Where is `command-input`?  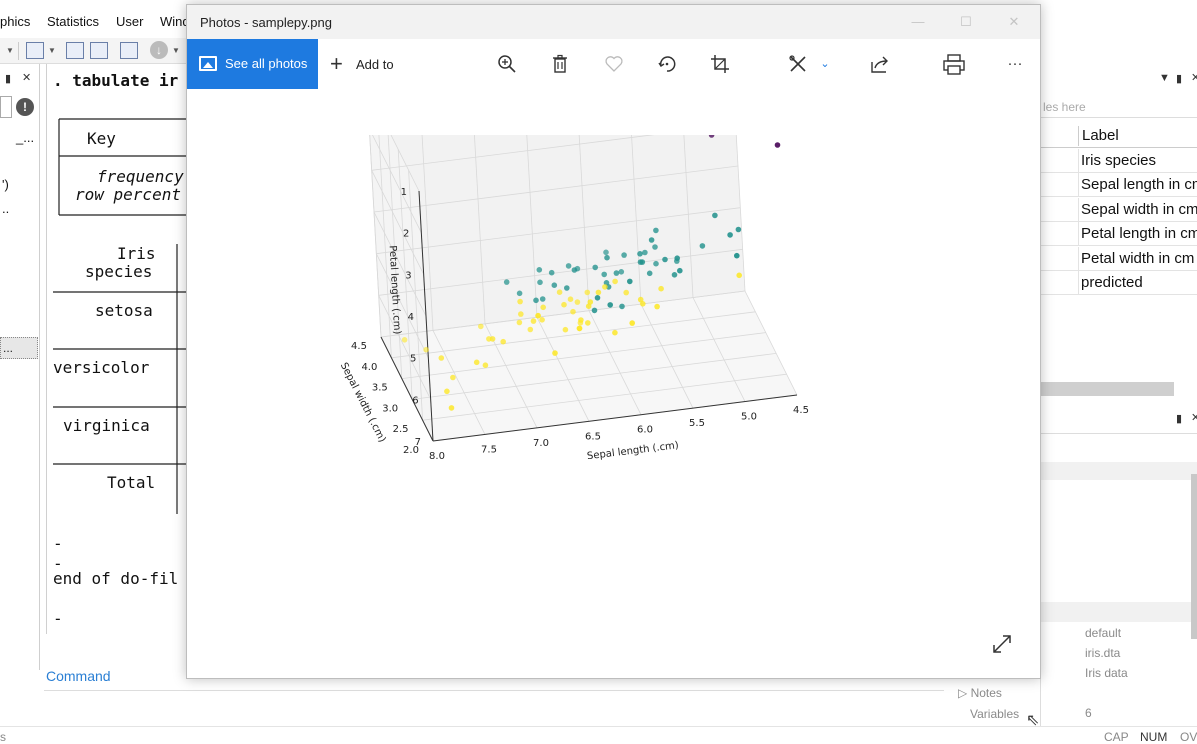
command-input is located at coordinates (494, 707).